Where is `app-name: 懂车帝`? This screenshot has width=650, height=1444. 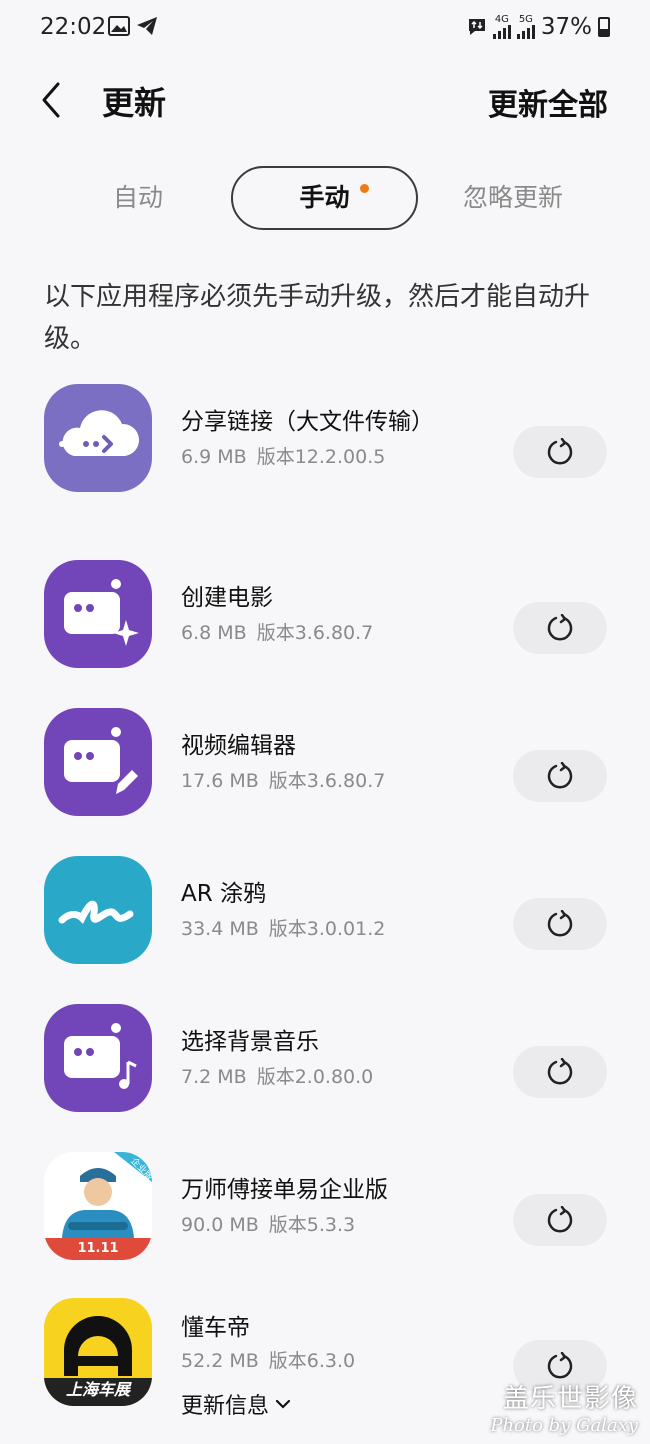
app-name: 懂车帝 is located at coordinates (215, 1328).